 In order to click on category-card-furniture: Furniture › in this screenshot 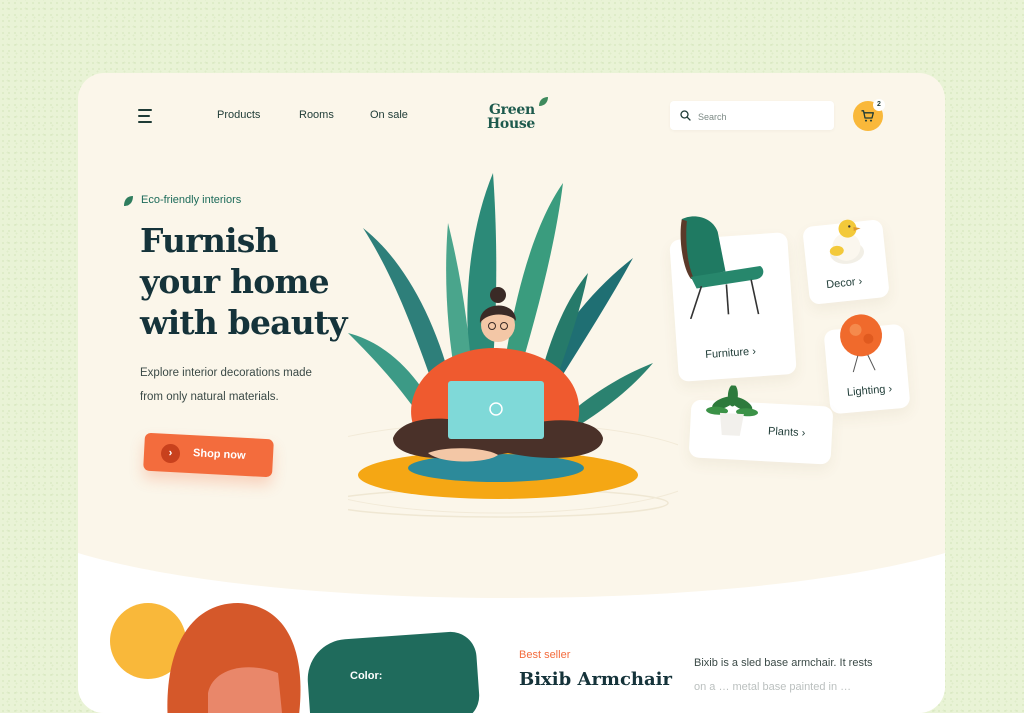, I will do `click(733, 299)`.